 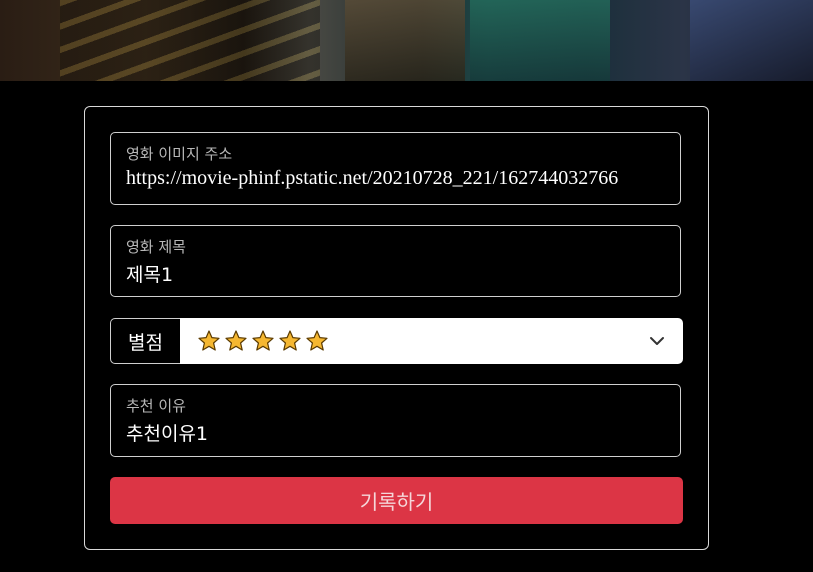 What do you see at coordinates (156, 247) in the screenshot?
I see `movie-title-label: 영화 제목` at bounding box center [156, 247].